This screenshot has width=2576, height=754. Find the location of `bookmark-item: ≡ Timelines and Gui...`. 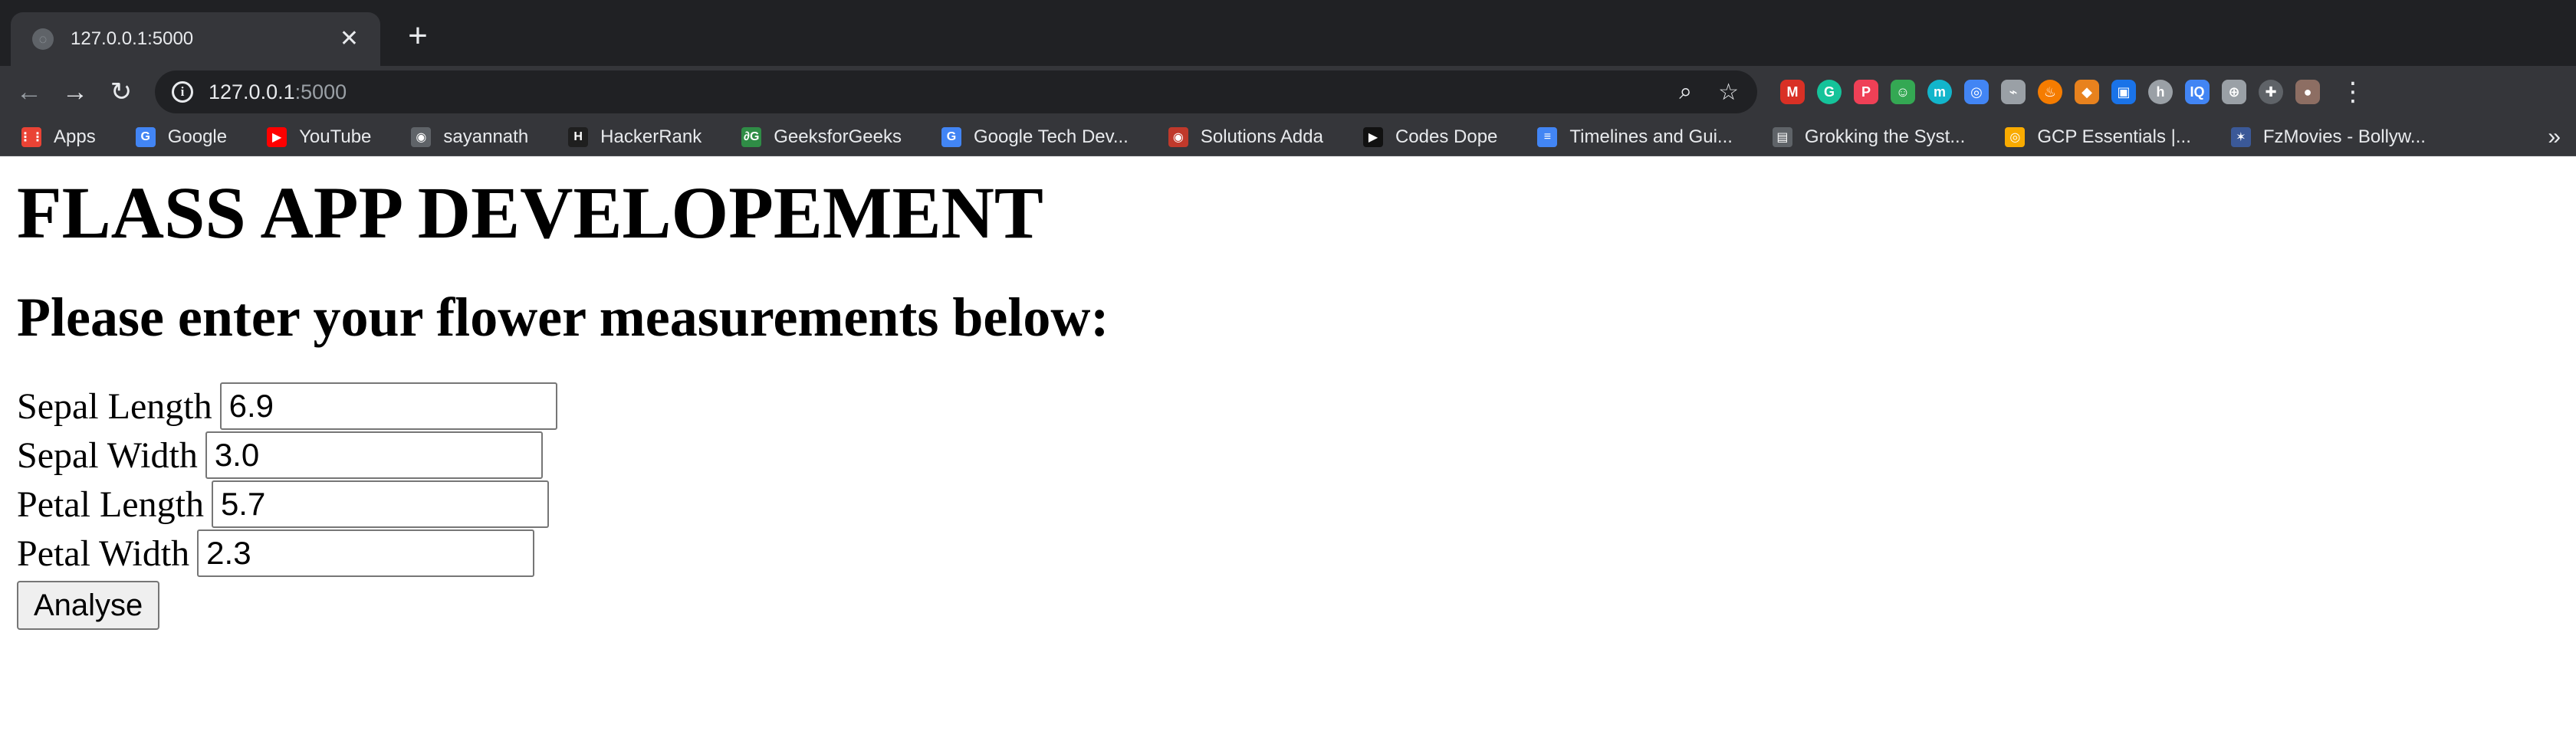

bookmark-item: ≡ Timelines and Gui... is located at coordinates (1635, 137).